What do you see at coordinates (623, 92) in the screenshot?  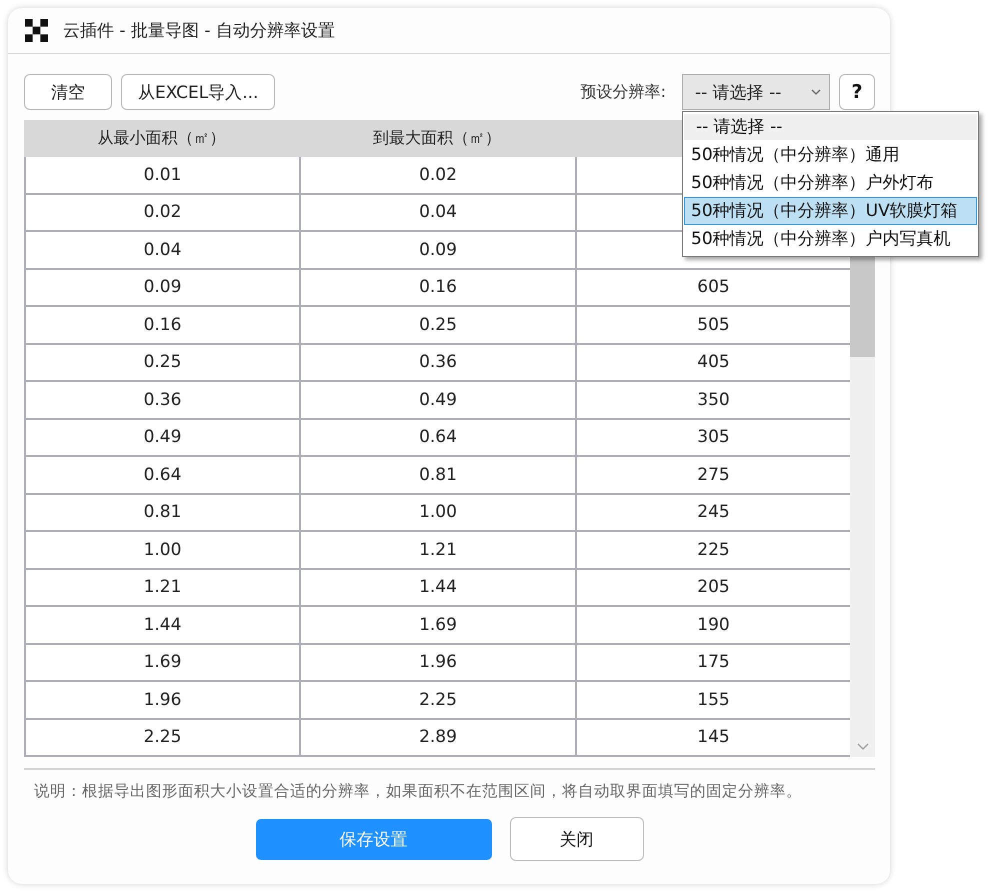 I see `preset-label: 预设分辨率:` at bounding box center [623, 92].